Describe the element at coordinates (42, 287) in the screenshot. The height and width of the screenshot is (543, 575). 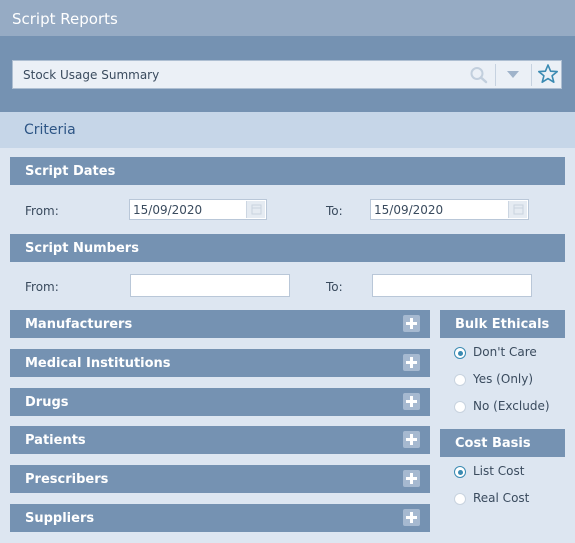
I see `script-numbers-from-label: From:` at that location.